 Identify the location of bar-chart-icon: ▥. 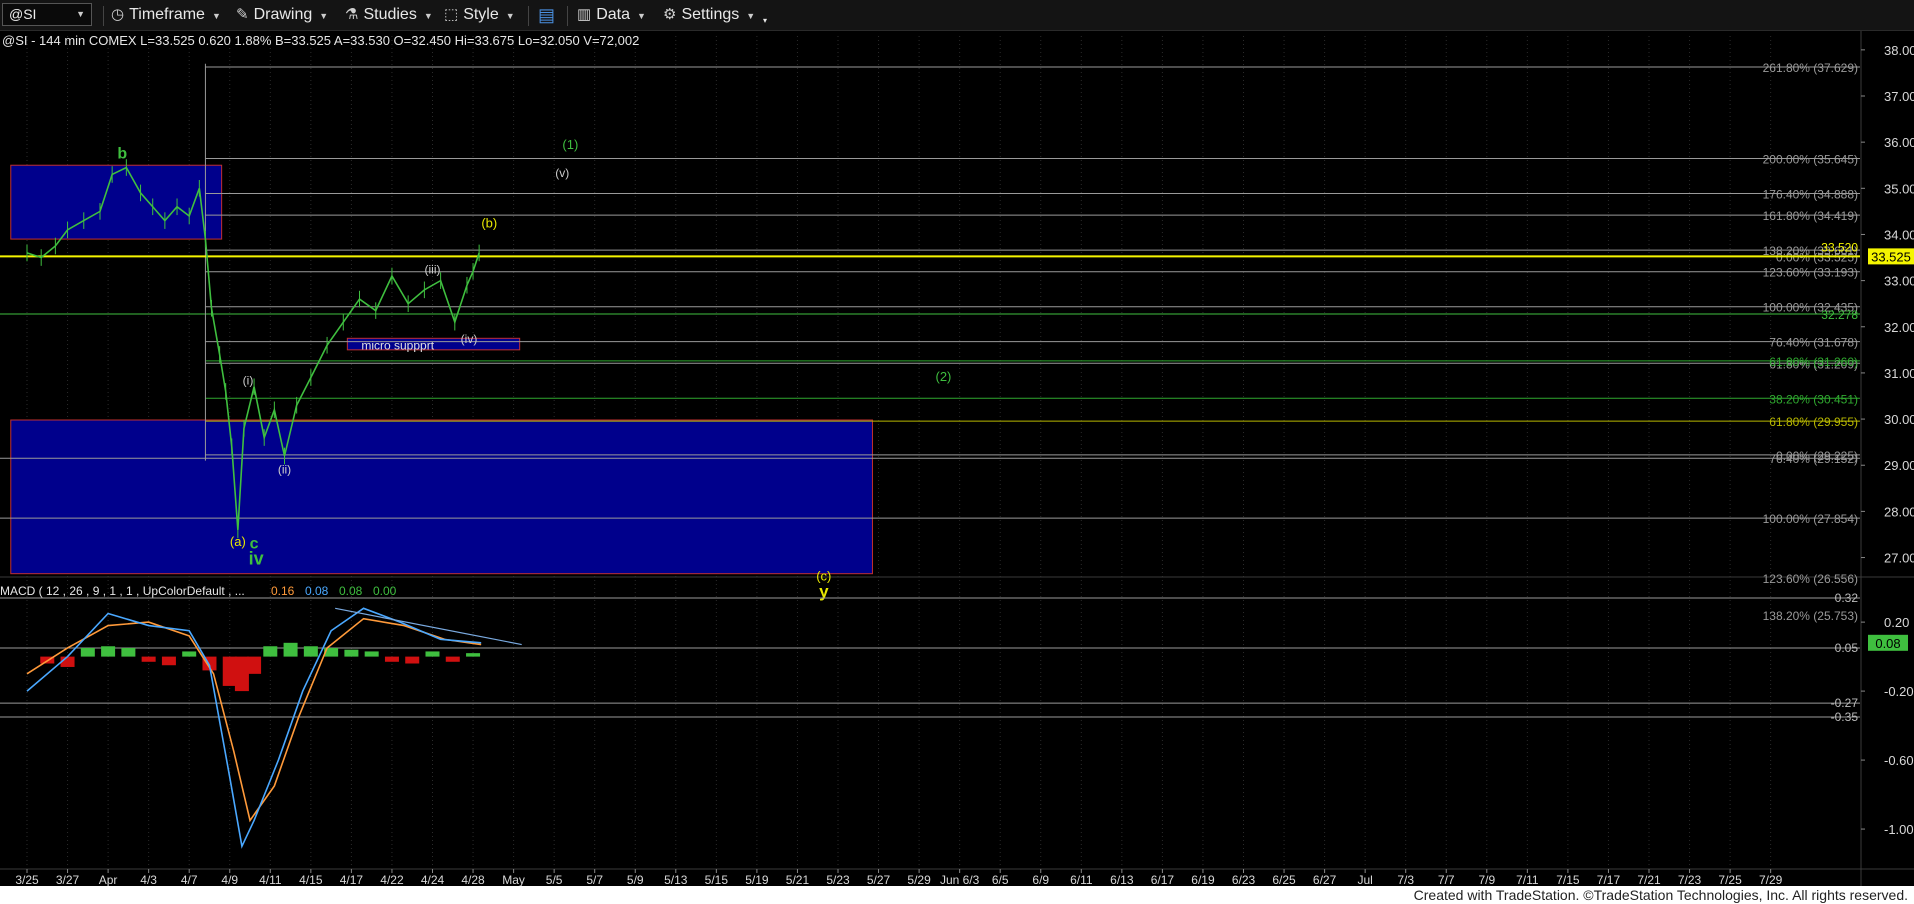
(584, 14).